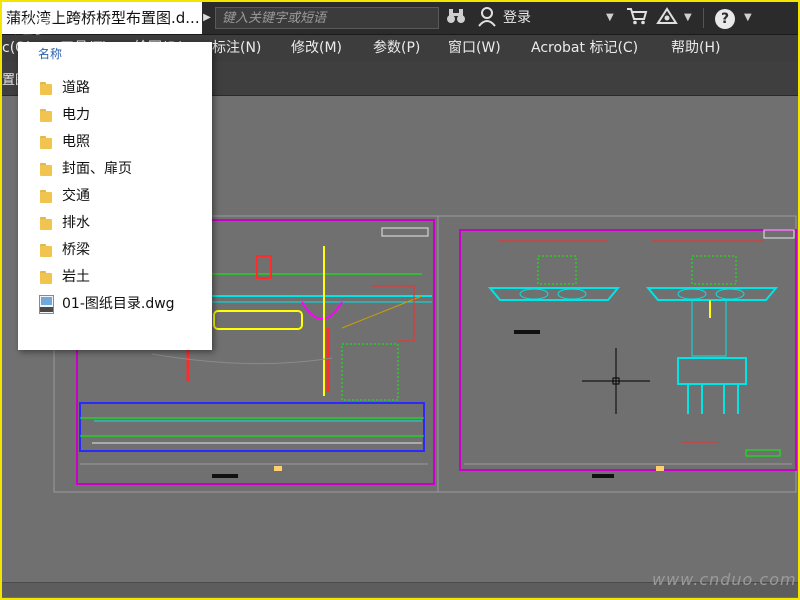 Image resolution: width=800 pixels, height=600 pixels. Describe the element at coordinates (97, 169) in the screenshot. I see `list-item-label: 封面、扉页` at that location.